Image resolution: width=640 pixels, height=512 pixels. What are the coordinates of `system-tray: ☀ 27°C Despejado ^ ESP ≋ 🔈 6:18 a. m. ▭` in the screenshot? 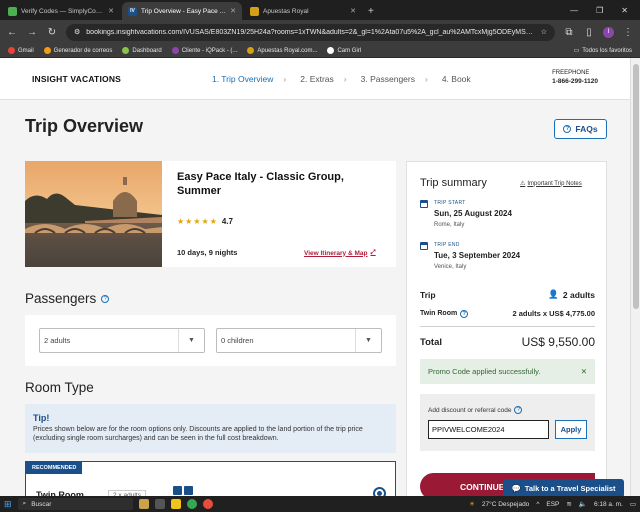 It's located at (552, 504).